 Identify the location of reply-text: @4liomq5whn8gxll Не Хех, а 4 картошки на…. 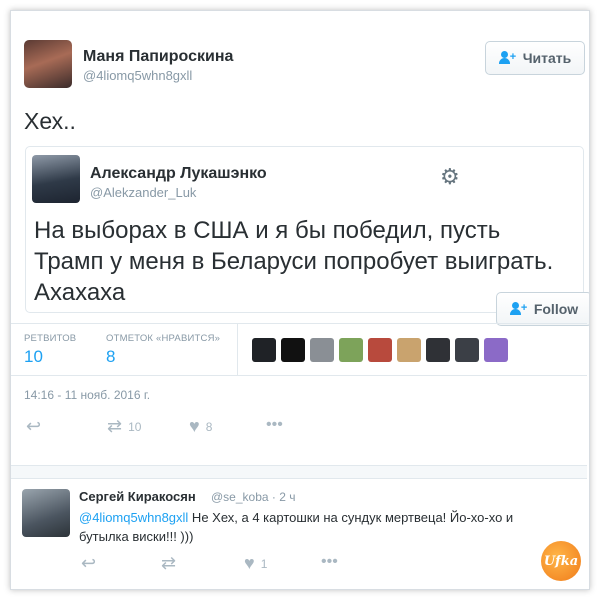
(319, 527).